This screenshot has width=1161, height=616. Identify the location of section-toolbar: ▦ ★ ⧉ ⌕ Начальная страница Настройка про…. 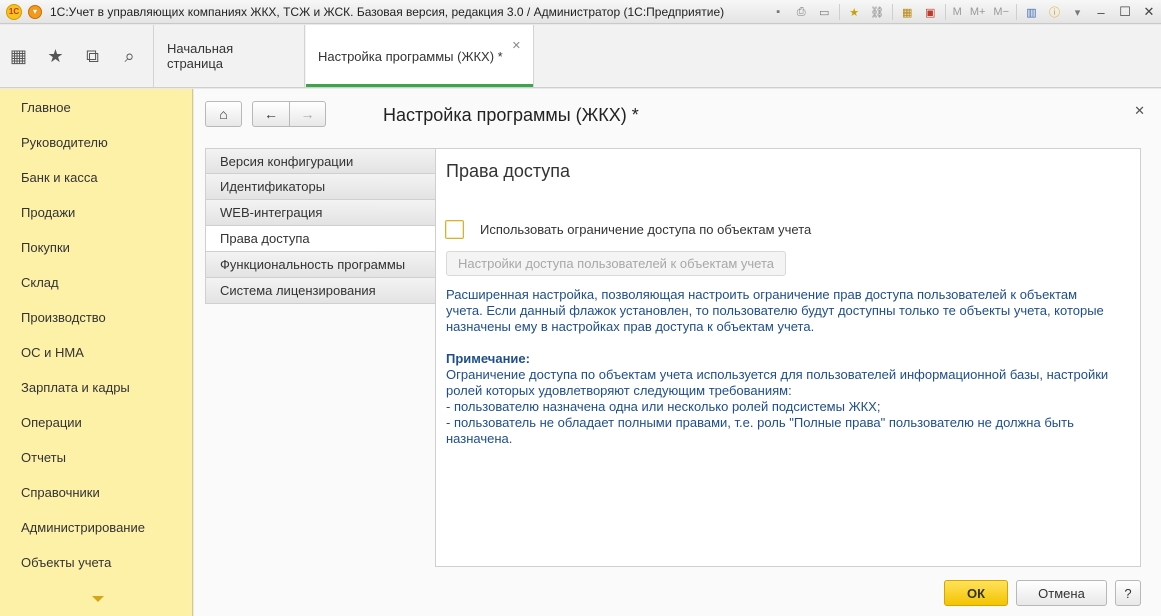
(580, 56).